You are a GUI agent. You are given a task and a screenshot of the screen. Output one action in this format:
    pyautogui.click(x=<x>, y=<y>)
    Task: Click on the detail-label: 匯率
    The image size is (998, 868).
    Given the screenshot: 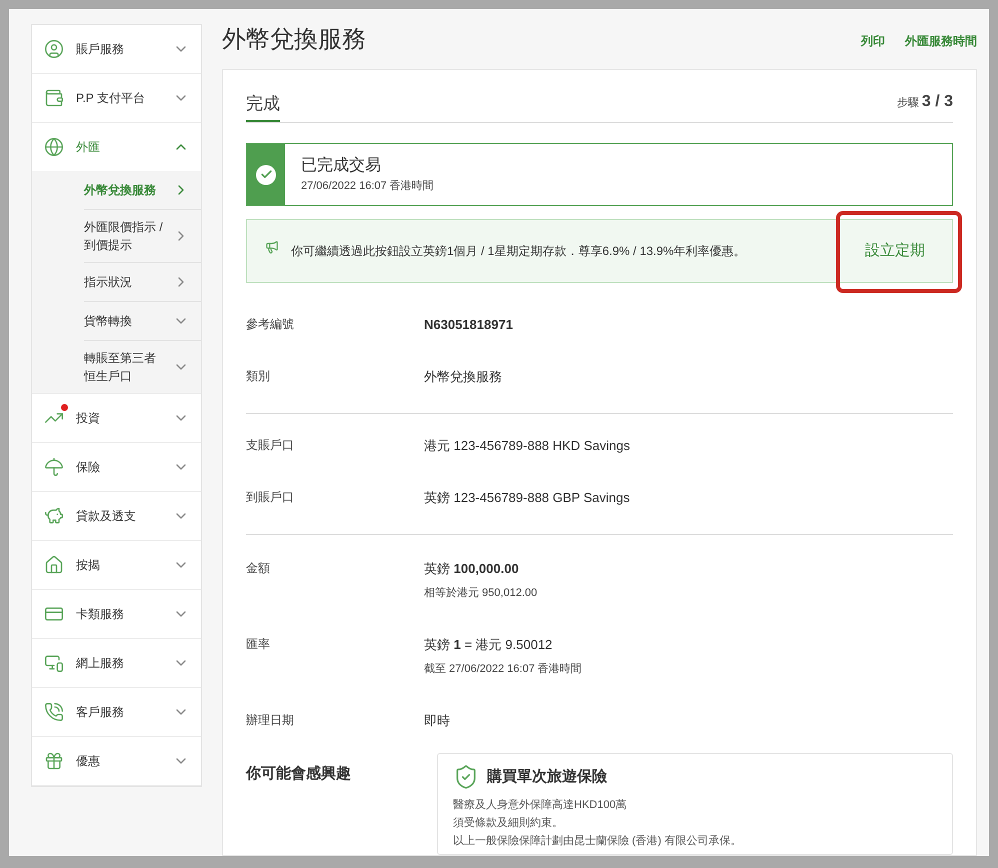 What is the action you would take?
    pyautogui.click(x=258, y=644)
    